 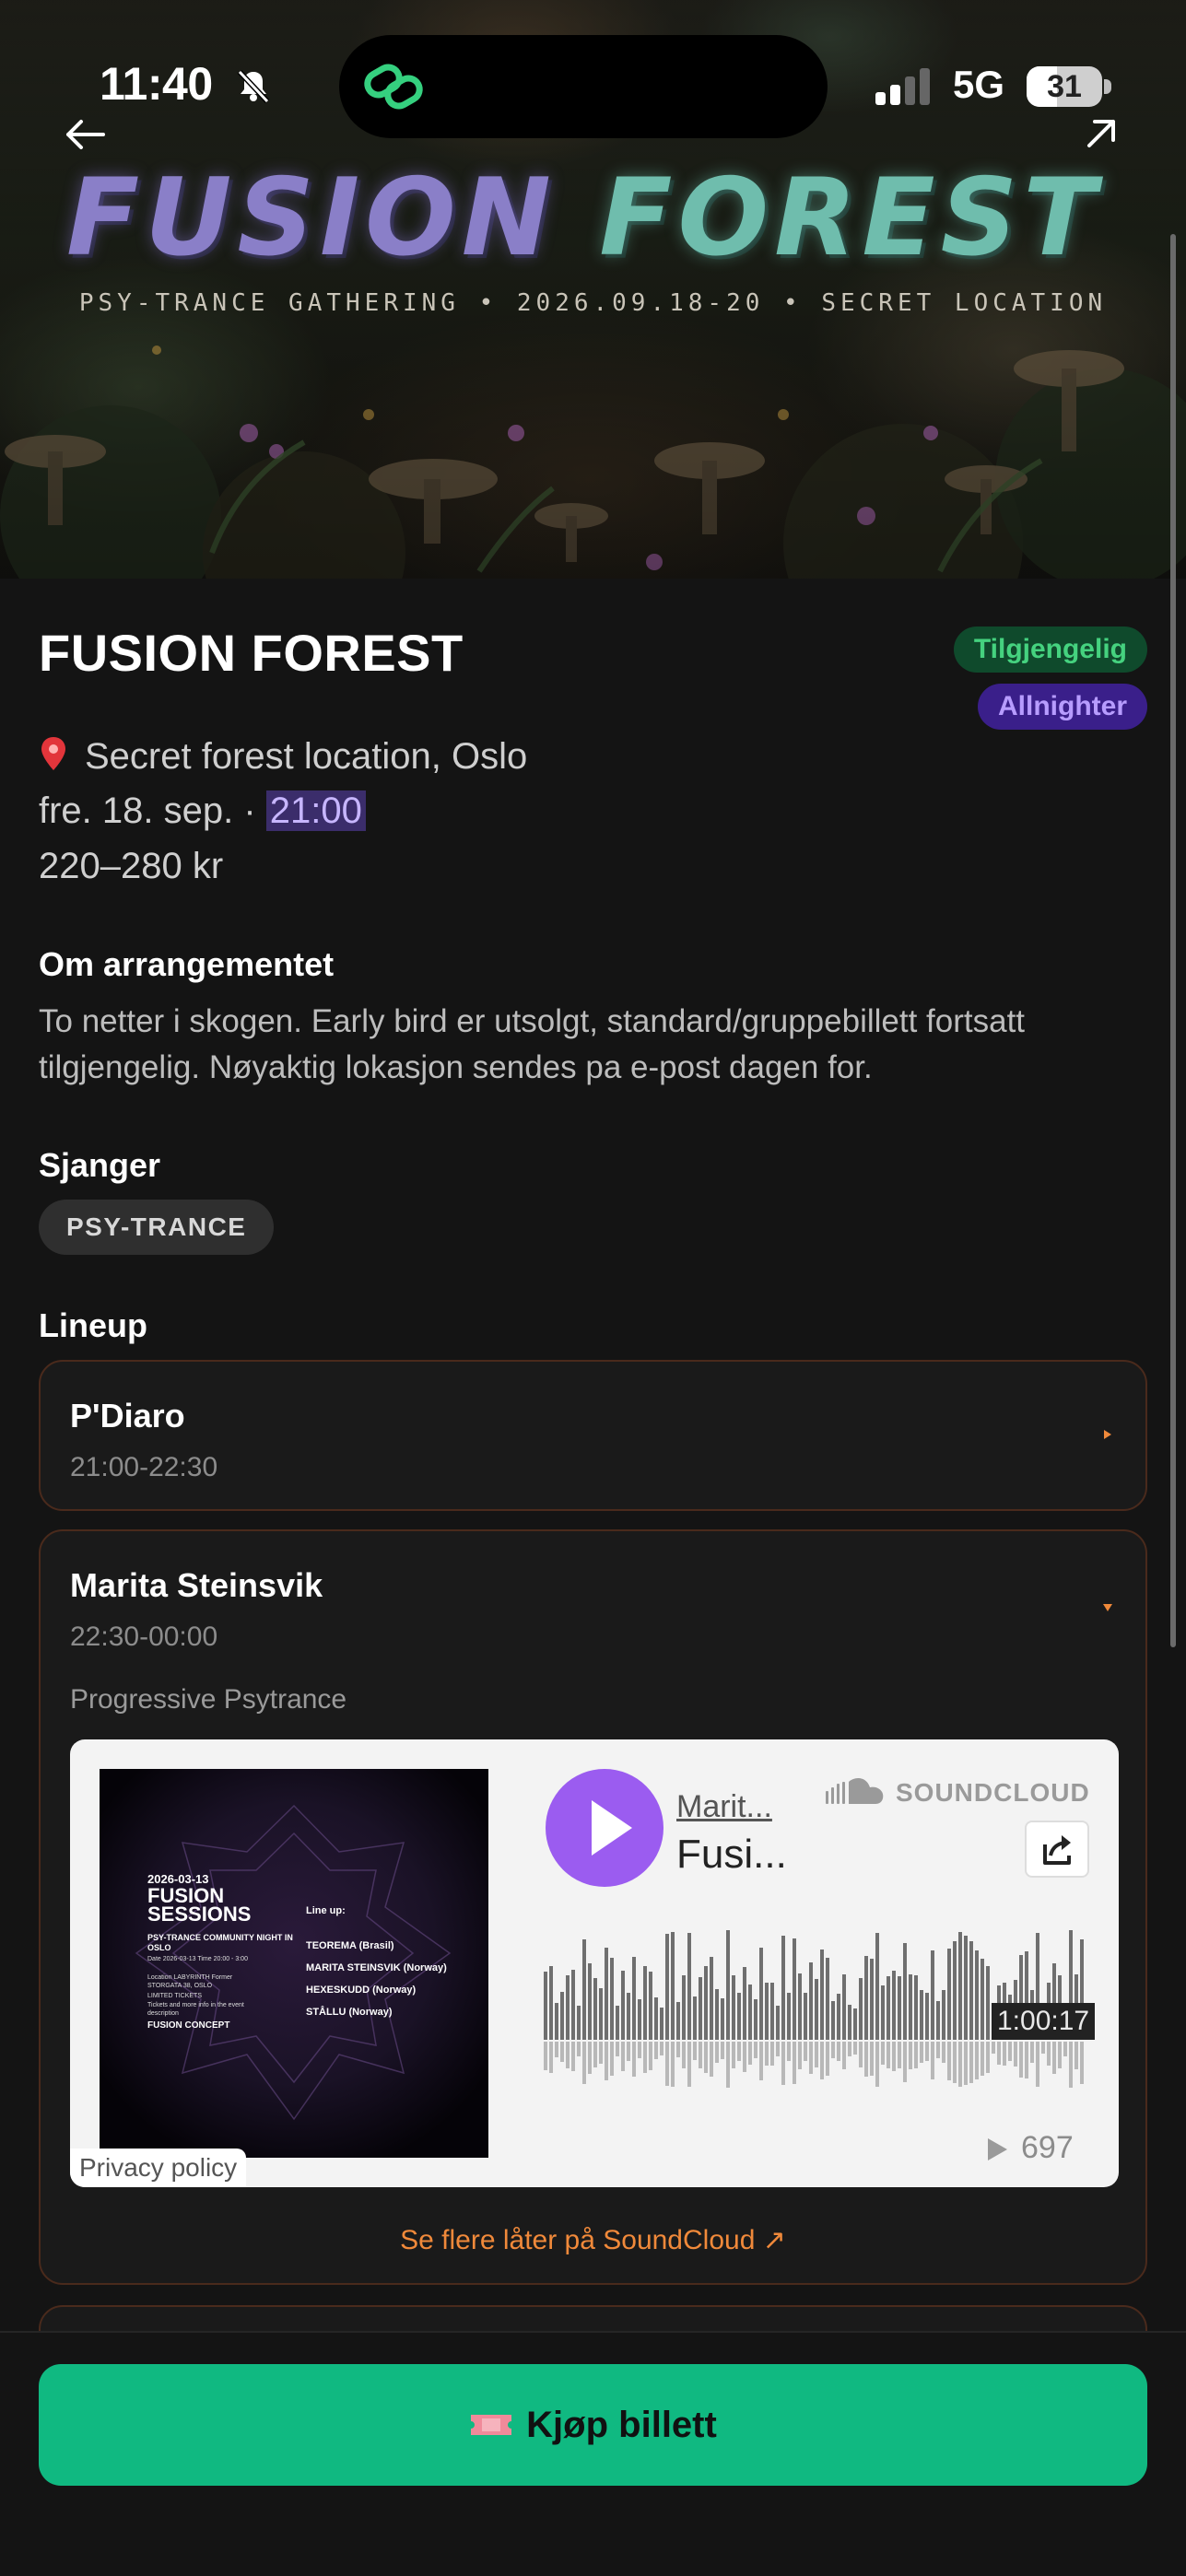 I want to click on soundcloud-brand: SOUNDCLOUD, so click(x=993, y=1793).